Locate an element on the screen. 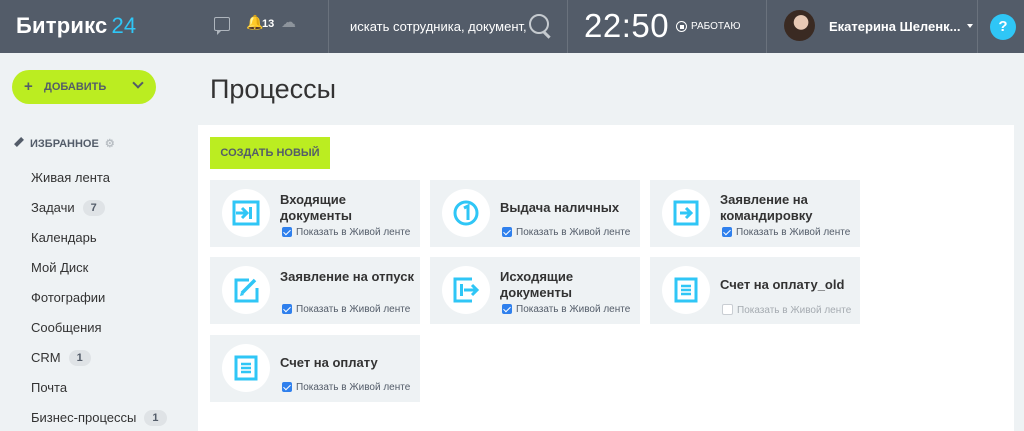 The height and width of the screenshot is (431, 1024). logo: Битрикс 24 is located at coordinates (76, 26).